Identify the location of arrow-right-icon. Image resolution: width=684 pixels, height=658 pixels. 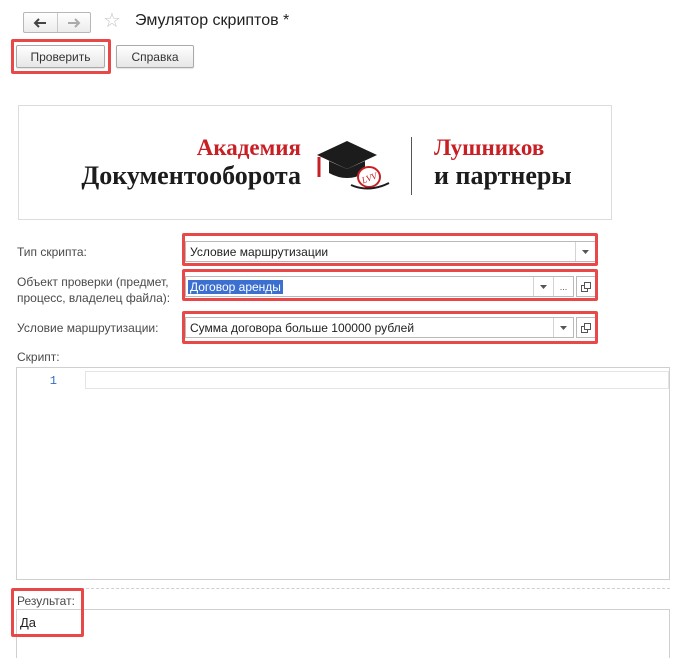
(74, 22).